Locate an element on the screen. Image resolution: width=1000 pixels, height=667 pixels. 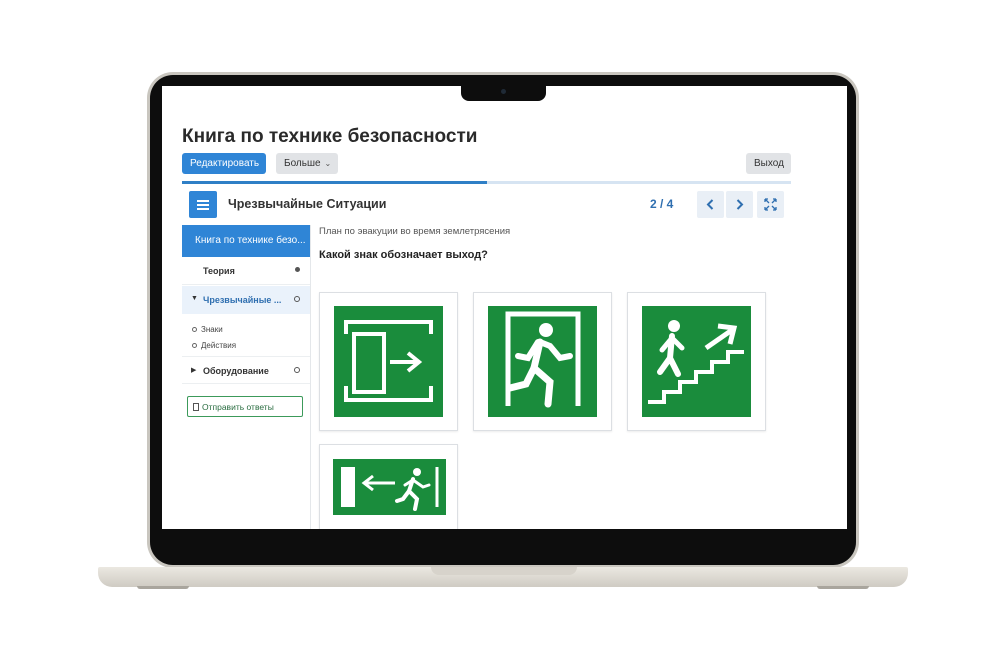
running-man-exit-door-icon is located at coordinates (542, 361).